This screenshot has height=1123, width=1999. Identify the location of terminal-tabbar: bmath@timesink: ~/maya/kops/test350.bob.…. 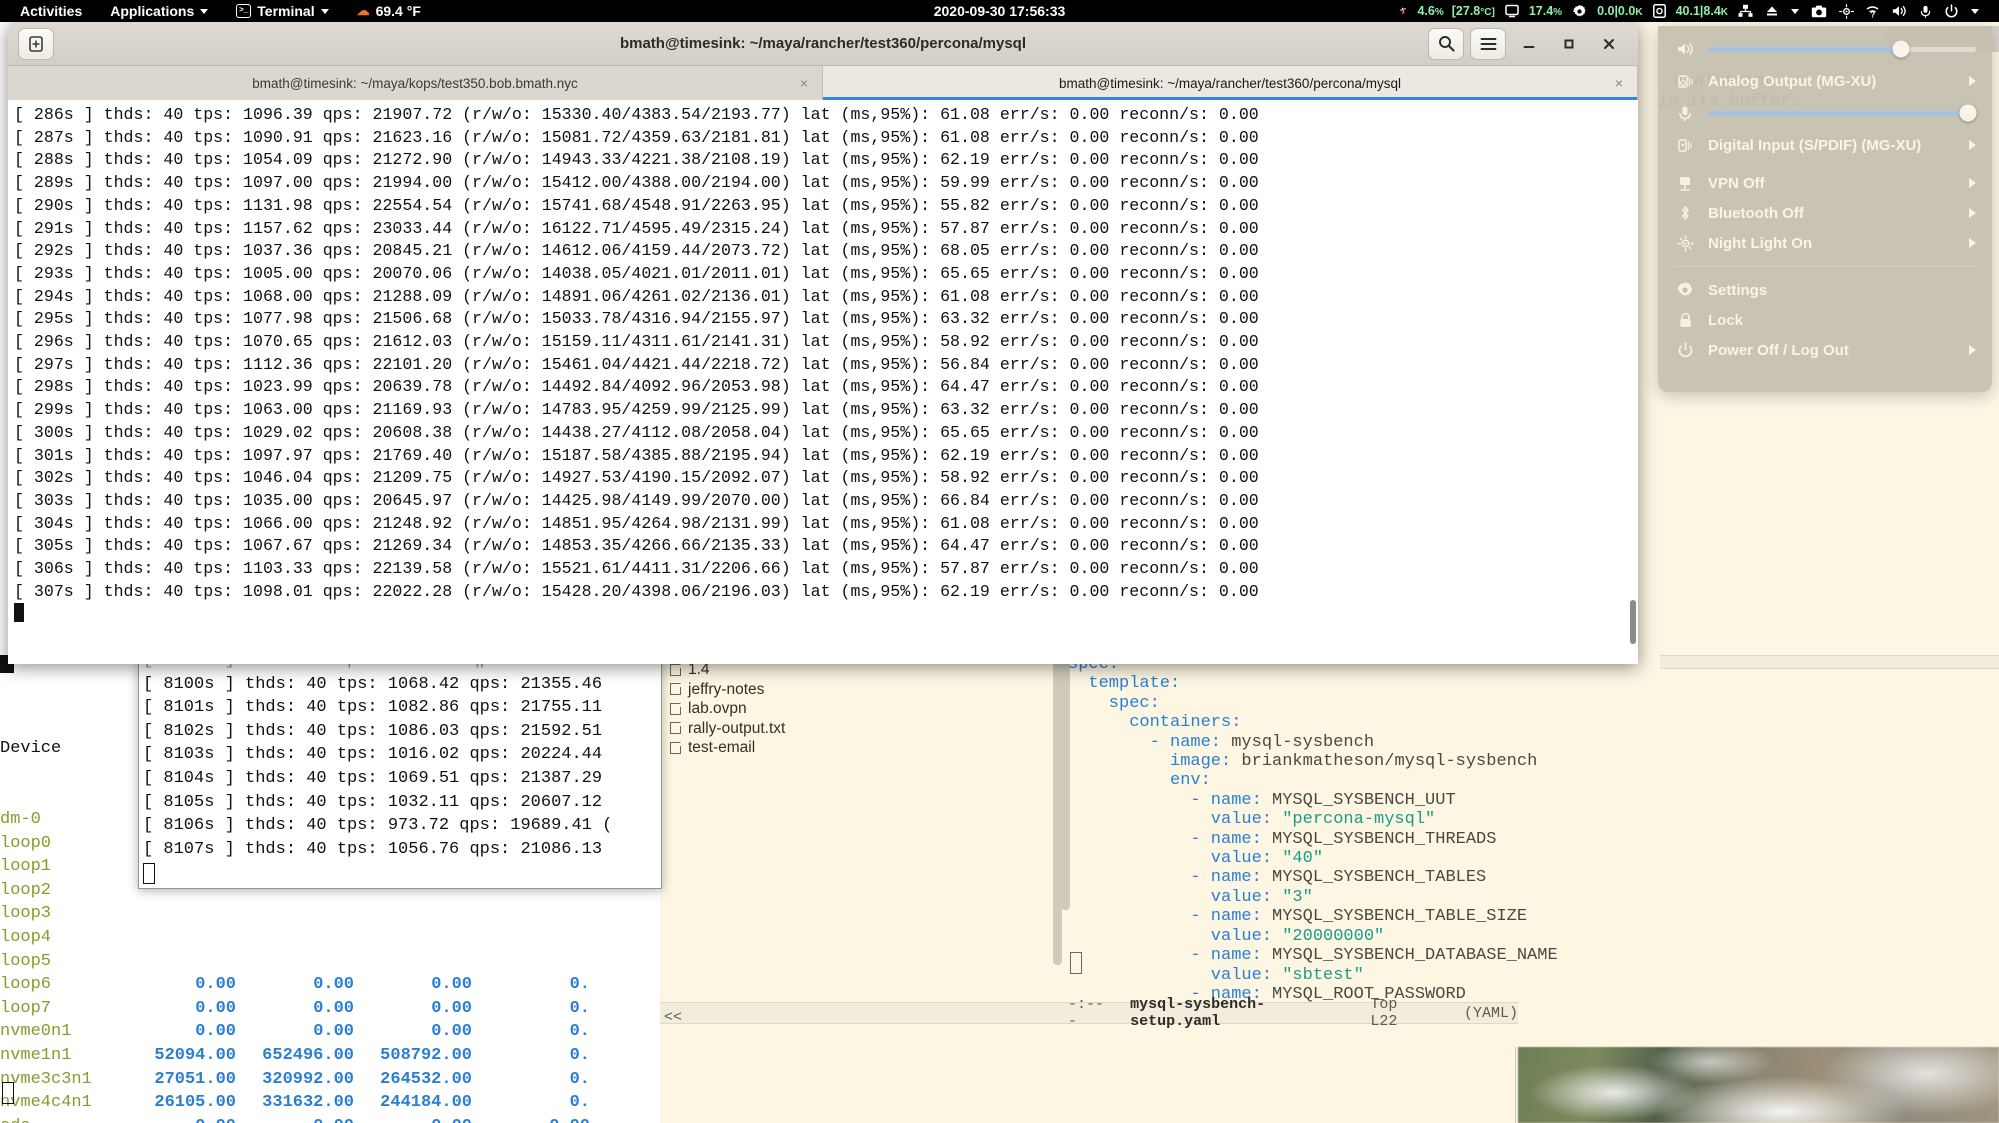
(823, 83).